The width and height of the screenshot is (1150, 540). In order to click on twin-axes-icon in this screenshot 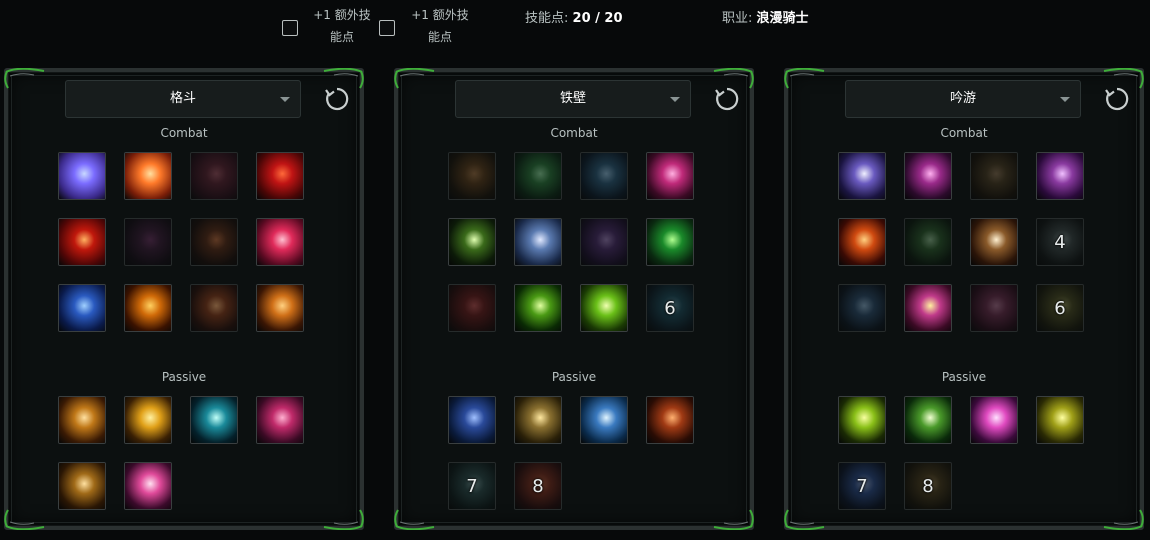, I will do `click(82, 486)`.